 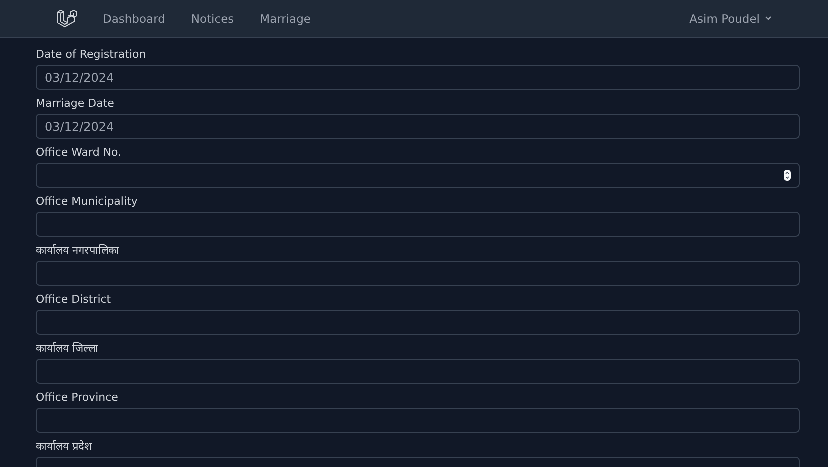 I want to click on nav-link: Notices, so click(x=212, y=19).